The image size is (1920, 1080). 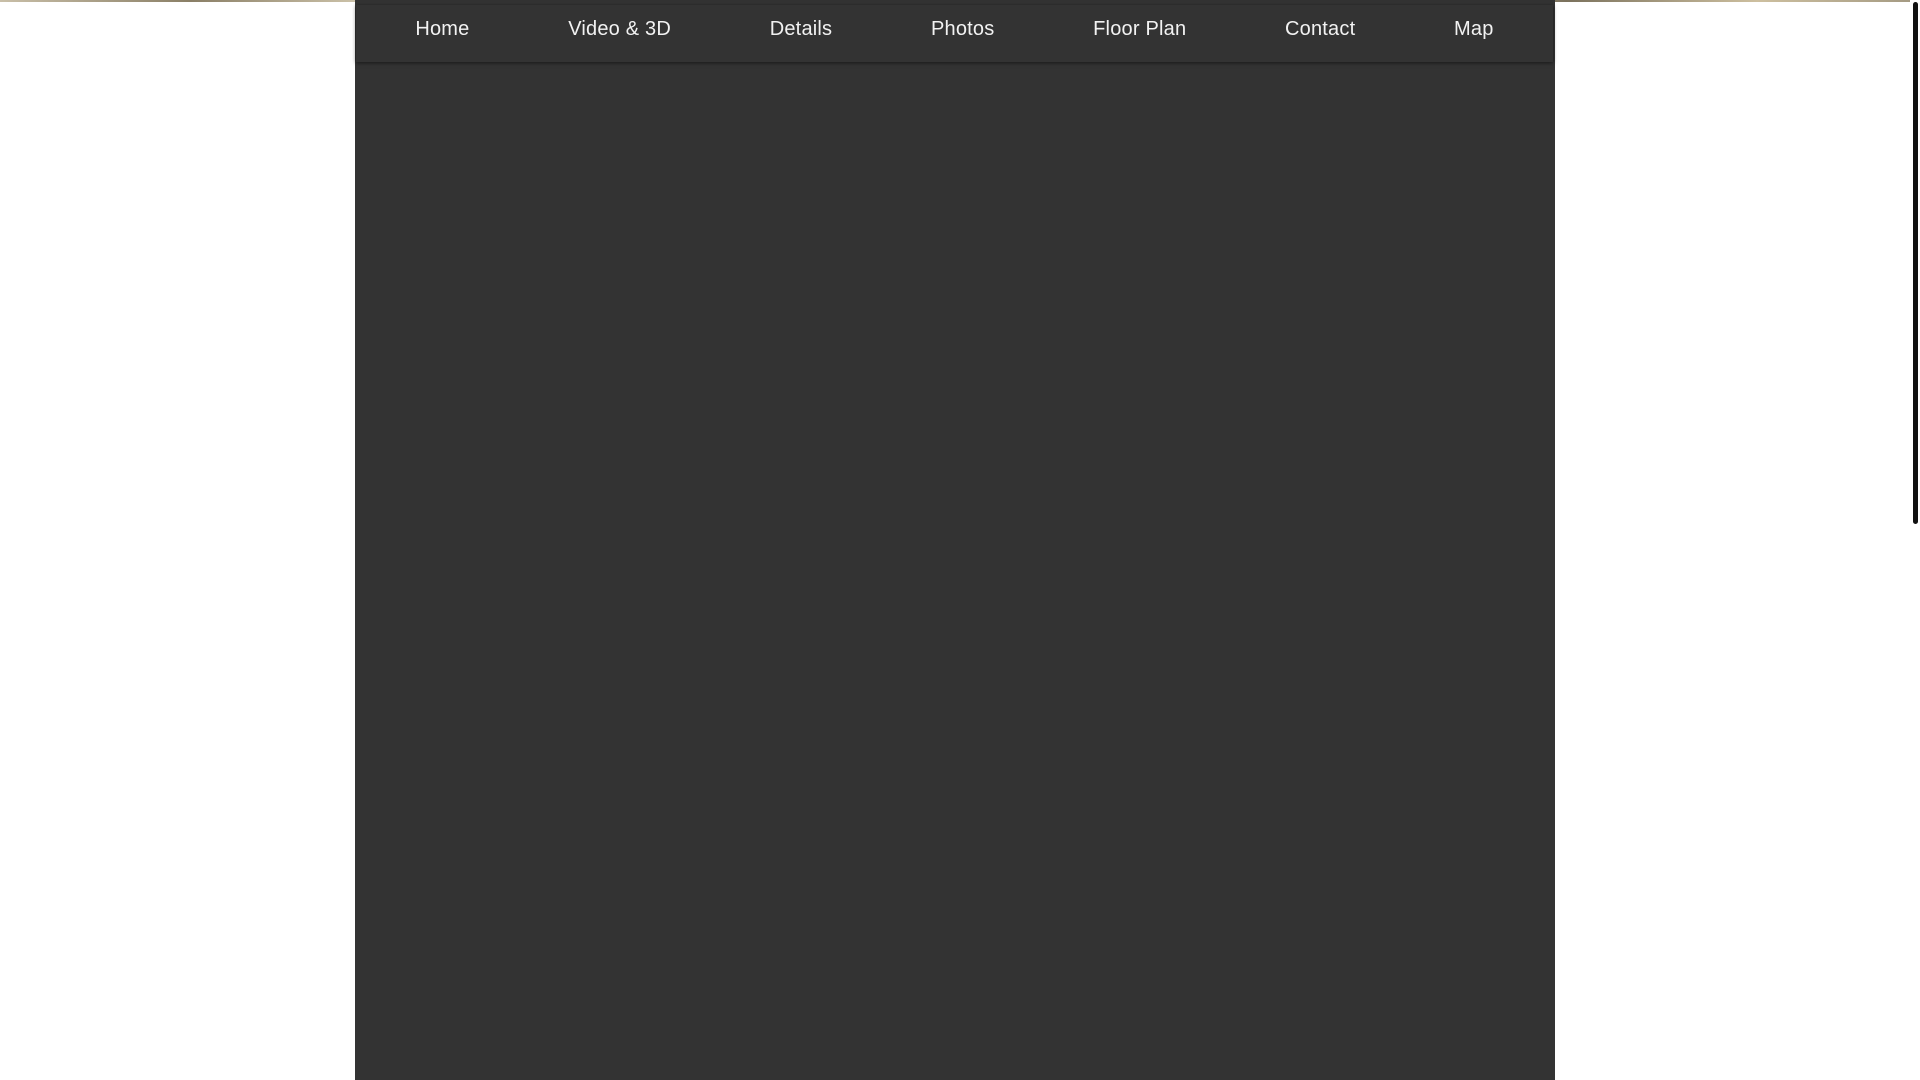 I want to click on scrollbar-thumb, so click(x=1915, y=263).